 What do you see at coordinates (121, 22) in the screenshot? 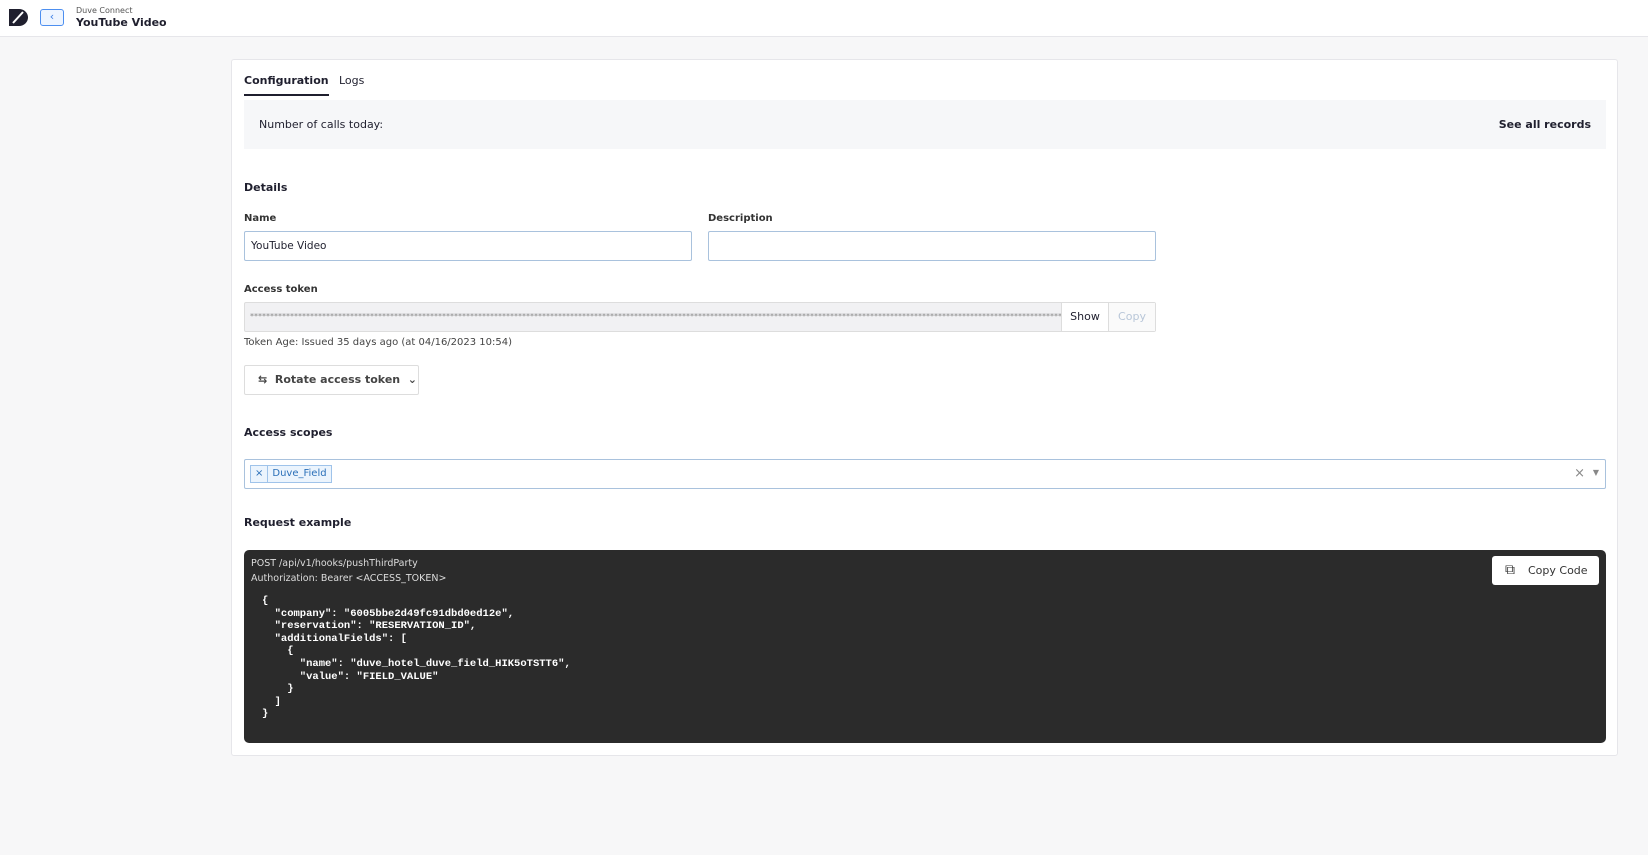
I see `page-title: YouTube Video` at bounding box center [121, 22].